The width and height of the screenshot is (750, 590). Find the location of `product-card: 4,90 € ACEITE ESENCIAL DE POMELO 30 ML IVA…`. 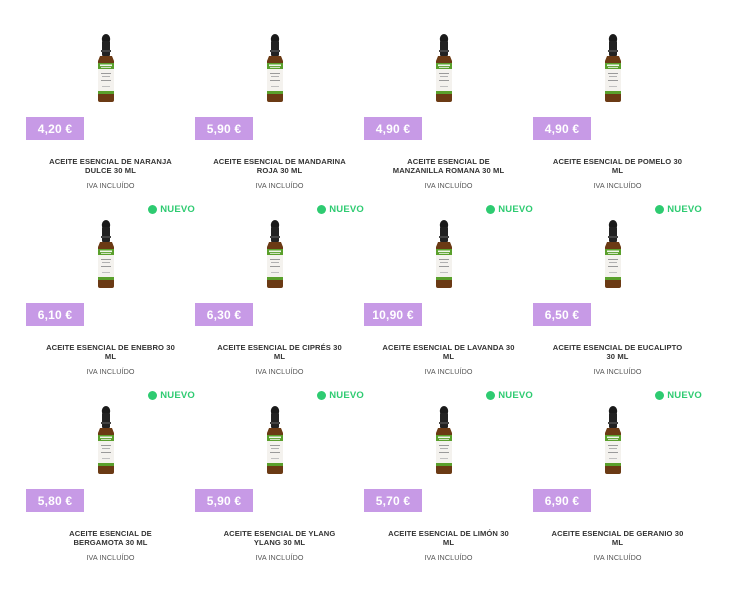

product-card: 4,90 € ACEITE ESENCIAL DE POMELO 30 ML IVA… is located at coordinates (617, 123).